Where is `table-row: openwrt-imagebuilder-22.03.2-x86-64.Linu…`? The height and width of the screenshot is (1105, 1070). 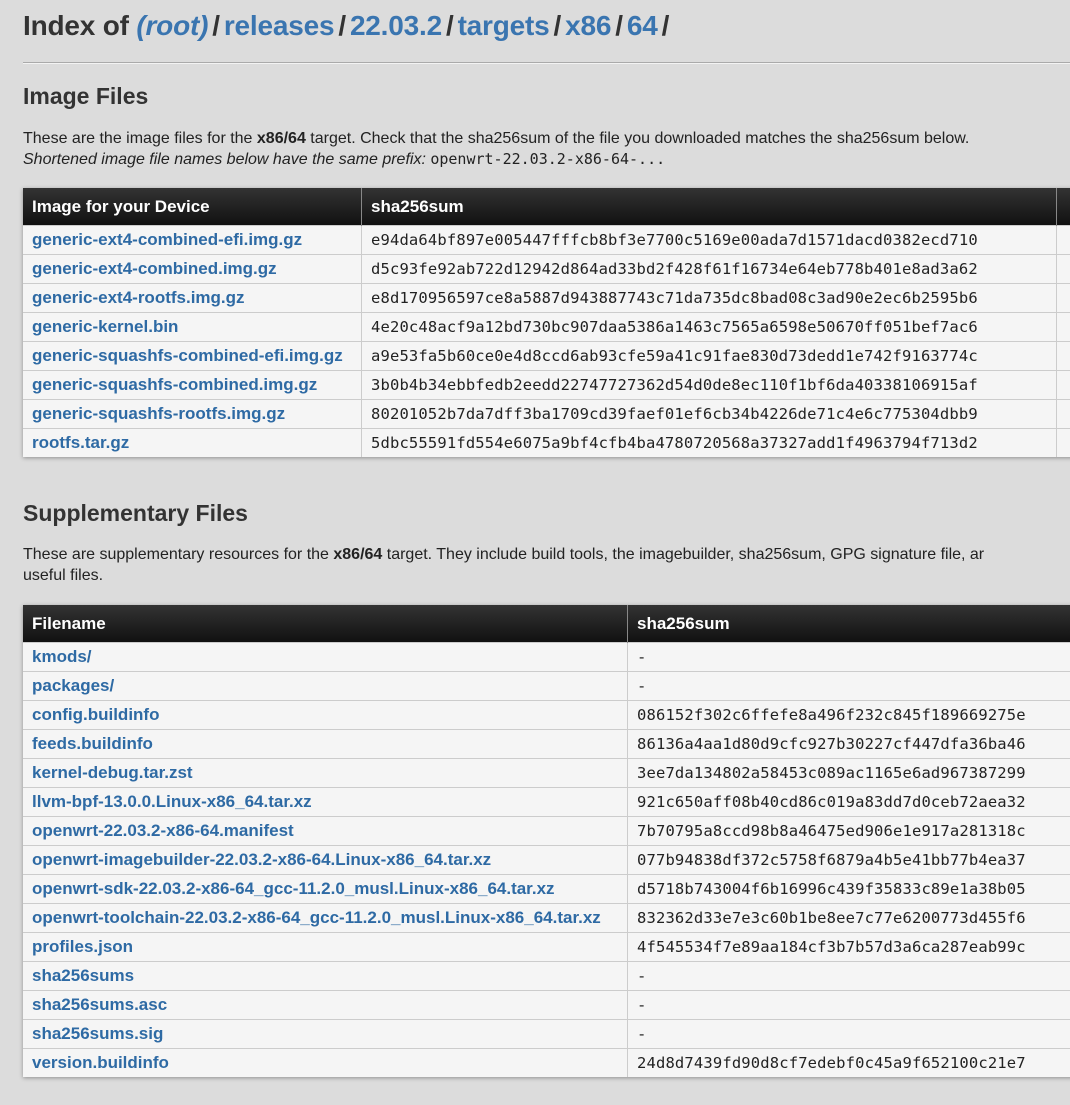 table-row: openwrt-imagebuilder-22.03.2-x86-64.Linu… is located at coordinates (546, 860).